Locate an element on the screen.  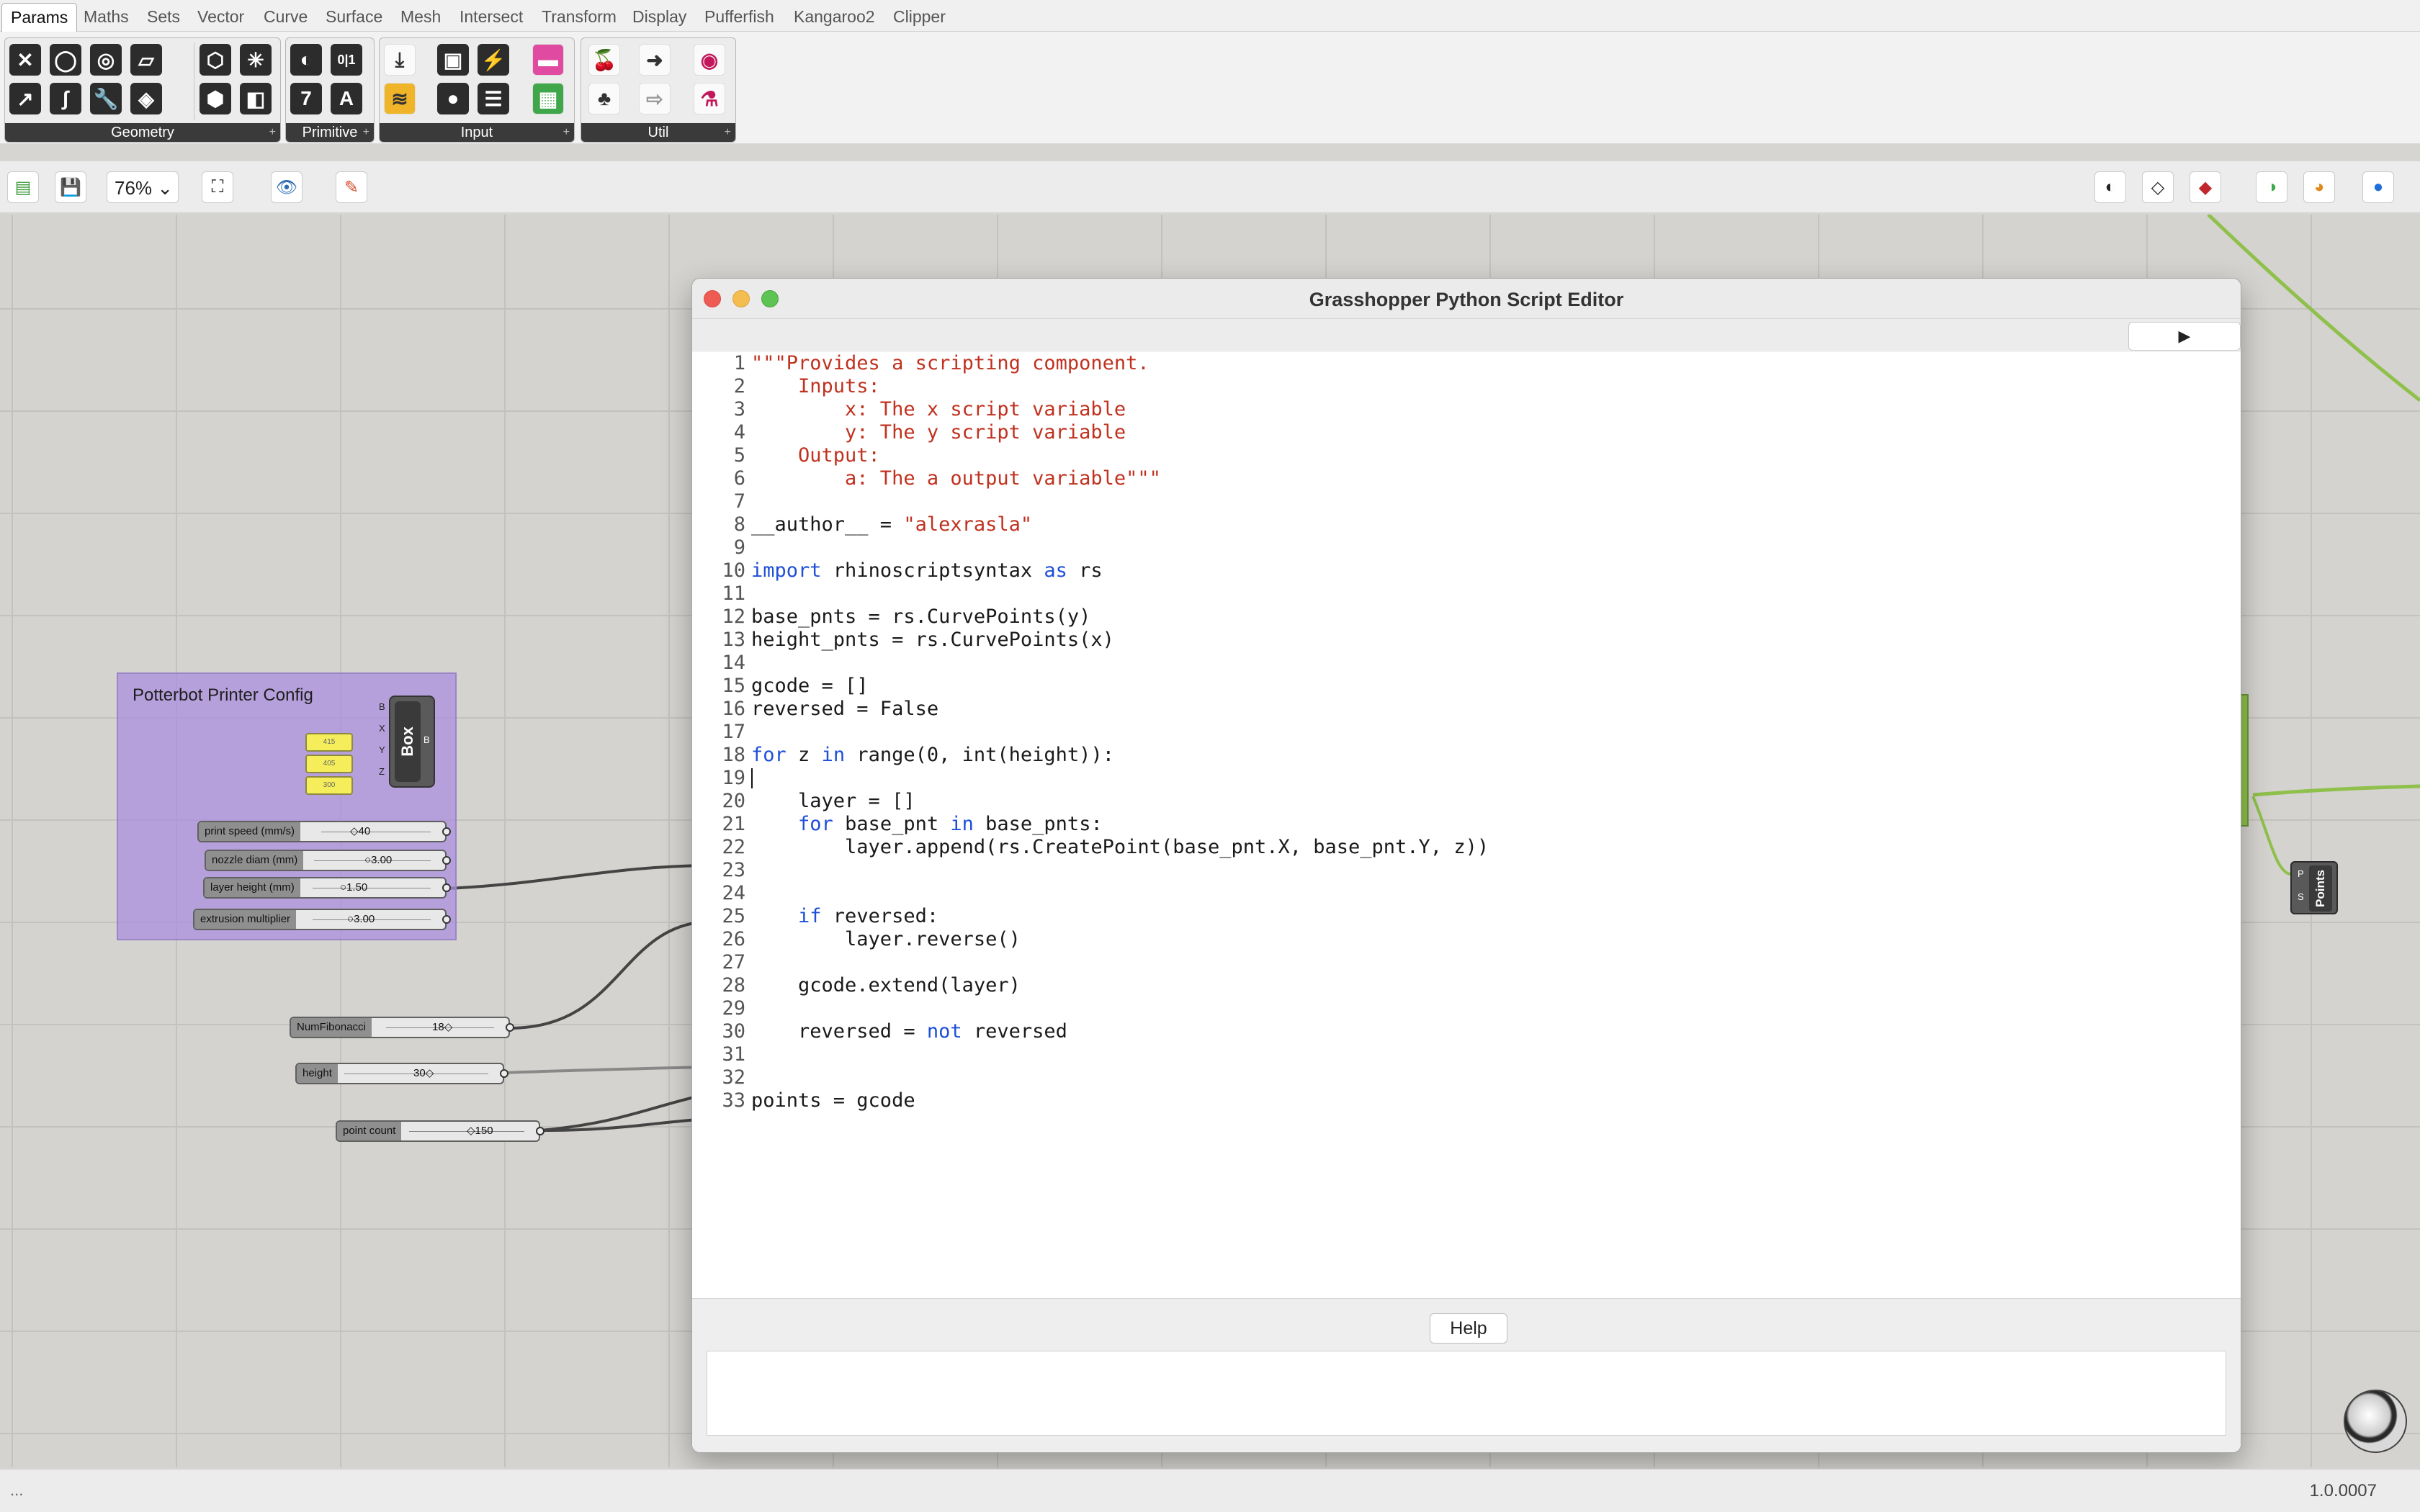
circle-icon: ◯ is located at coordinates (65, 60).